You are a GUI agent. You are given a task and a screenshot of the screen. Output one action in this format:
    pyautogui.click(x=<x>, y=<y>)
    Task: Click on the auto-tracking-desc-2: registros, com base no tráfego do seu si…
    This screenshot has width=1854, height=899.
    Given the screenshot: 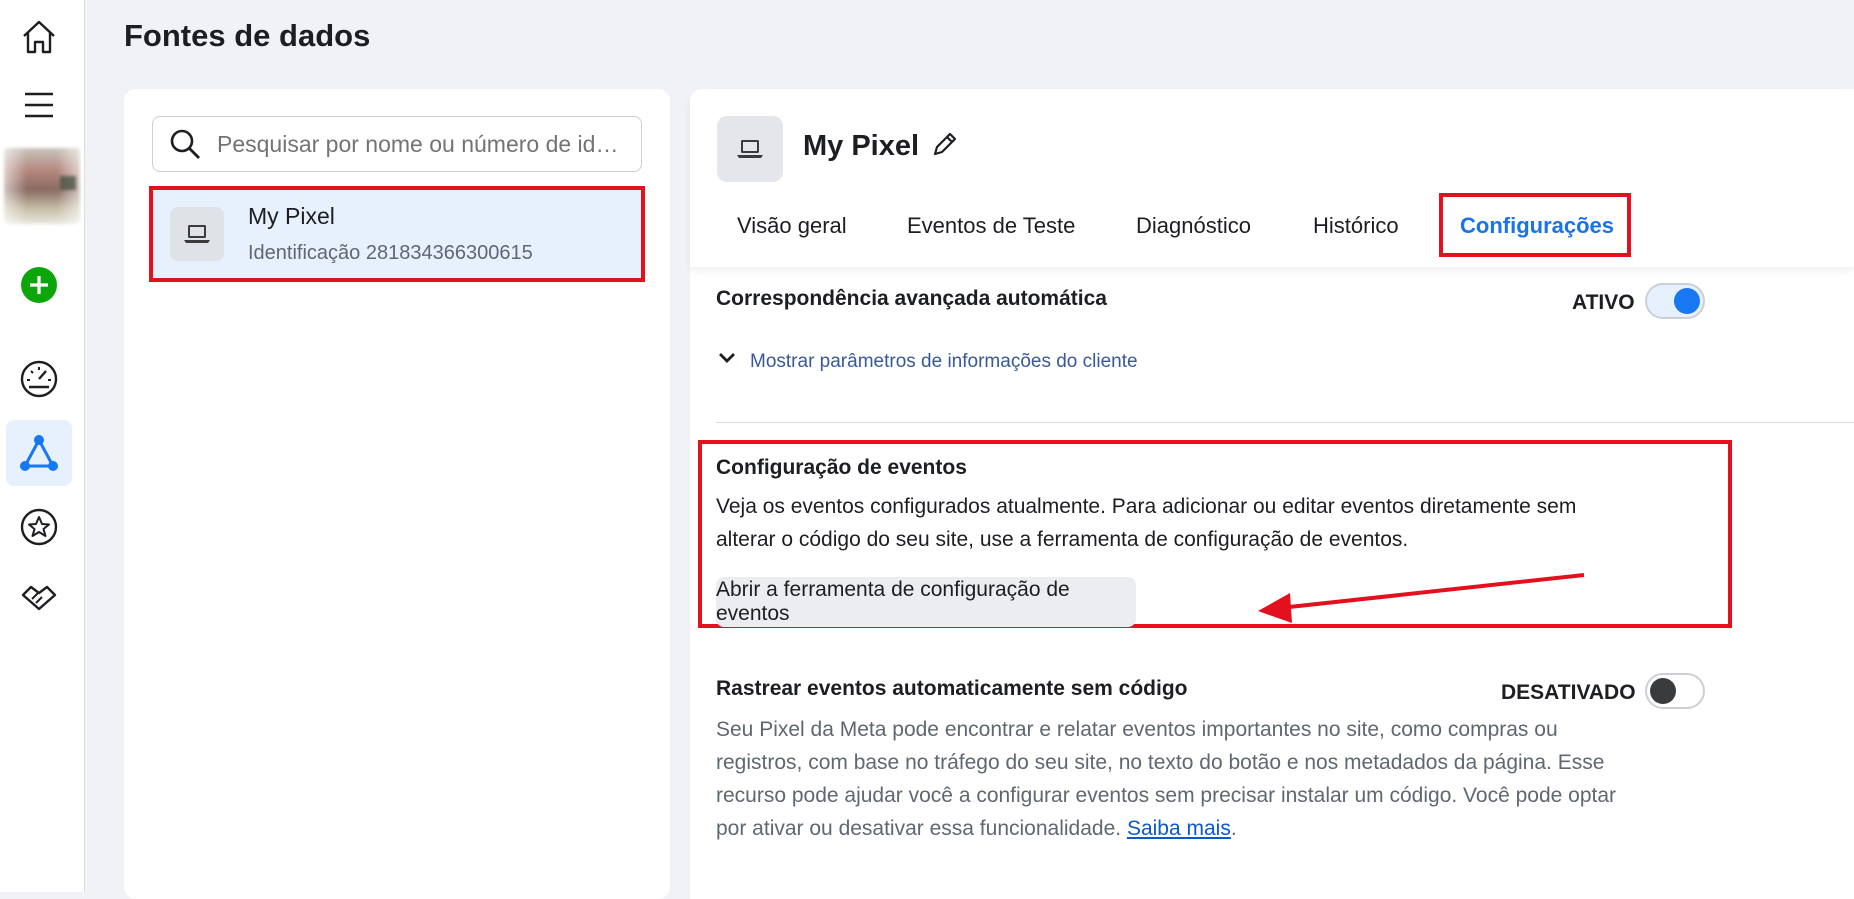 What is the action you would take?
    pyautogui.click(x=1160, y=762)
    